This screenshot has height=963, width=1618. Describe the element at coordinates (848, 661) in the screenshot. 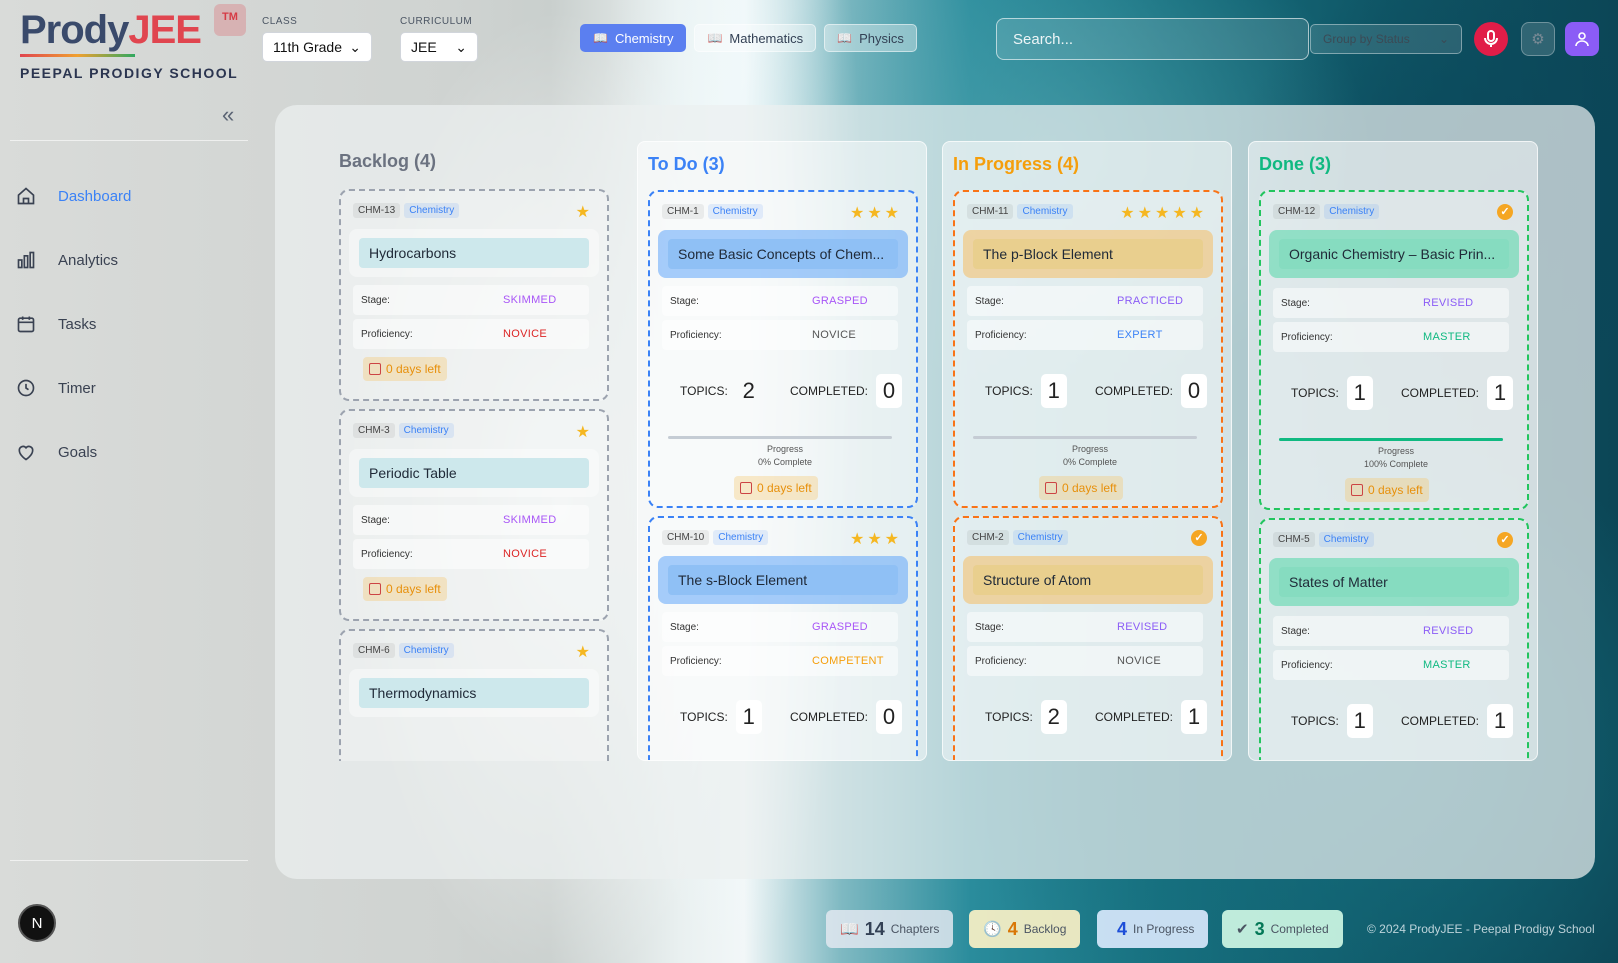

I see `proficiency-value: COMPETENT` at that location.